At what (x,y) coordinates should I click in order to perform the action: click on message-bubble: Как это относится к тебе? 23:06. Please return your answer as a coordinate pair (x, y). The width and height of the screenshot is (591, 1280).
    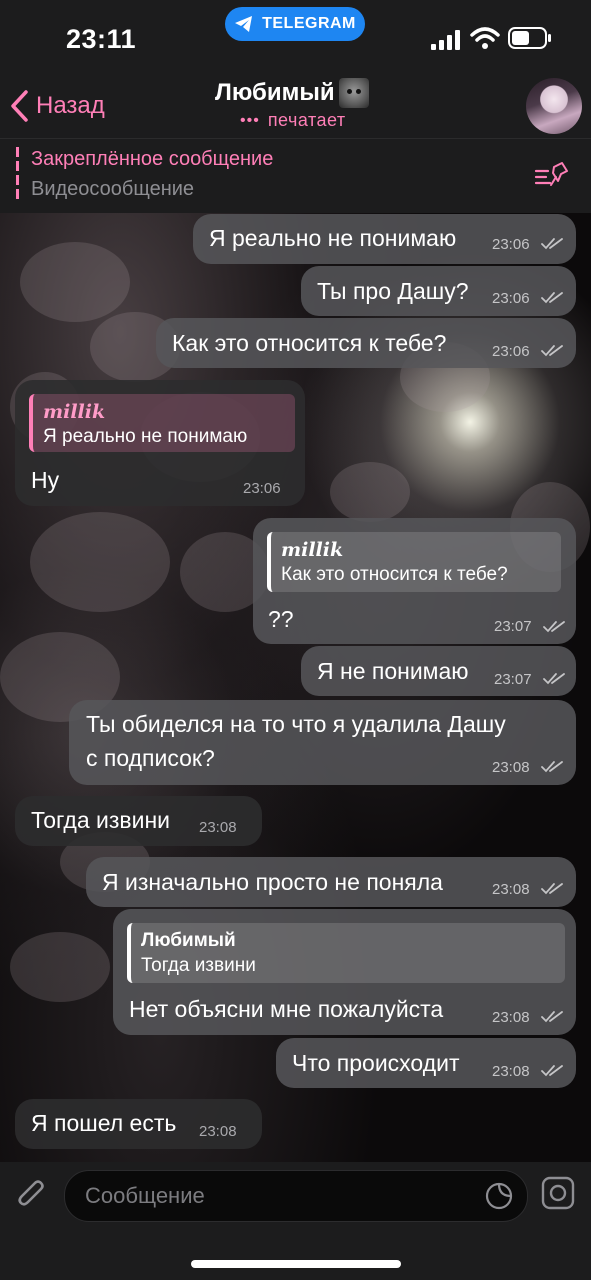
    Looking at the image, I should click on (366, 343).